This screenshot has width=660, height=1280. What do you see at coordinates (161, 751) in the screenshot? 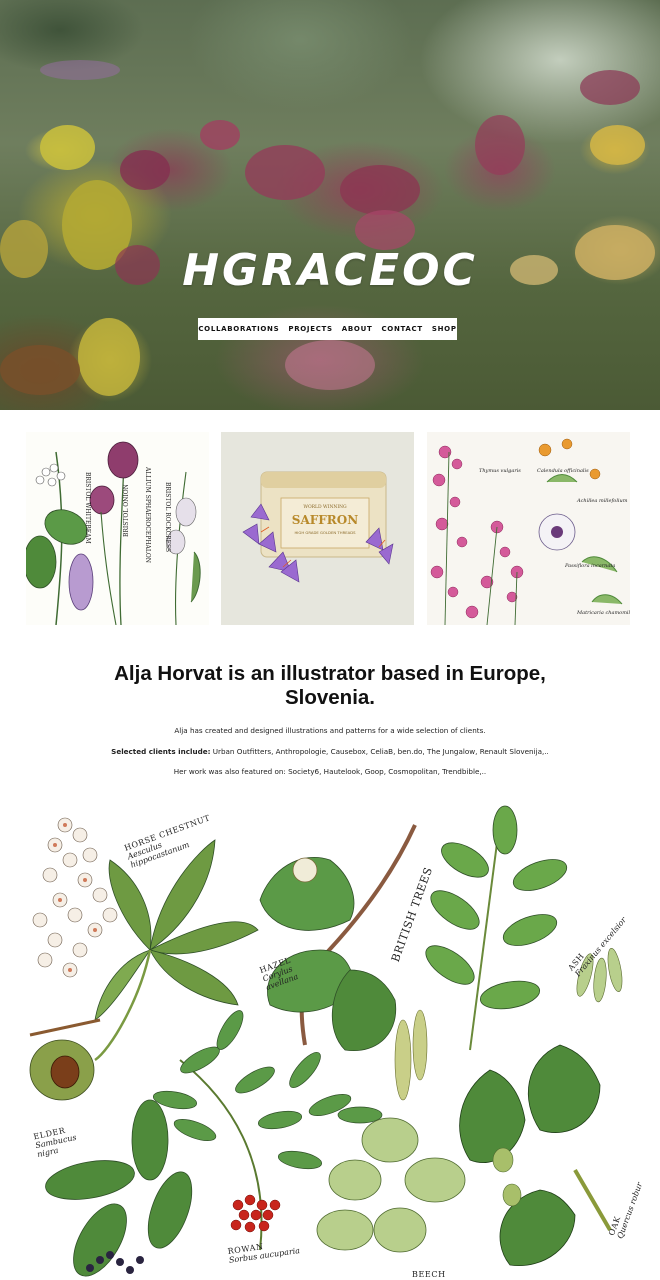
I see `clients-label: Selected clients include:` at bounding box center [161, 751].